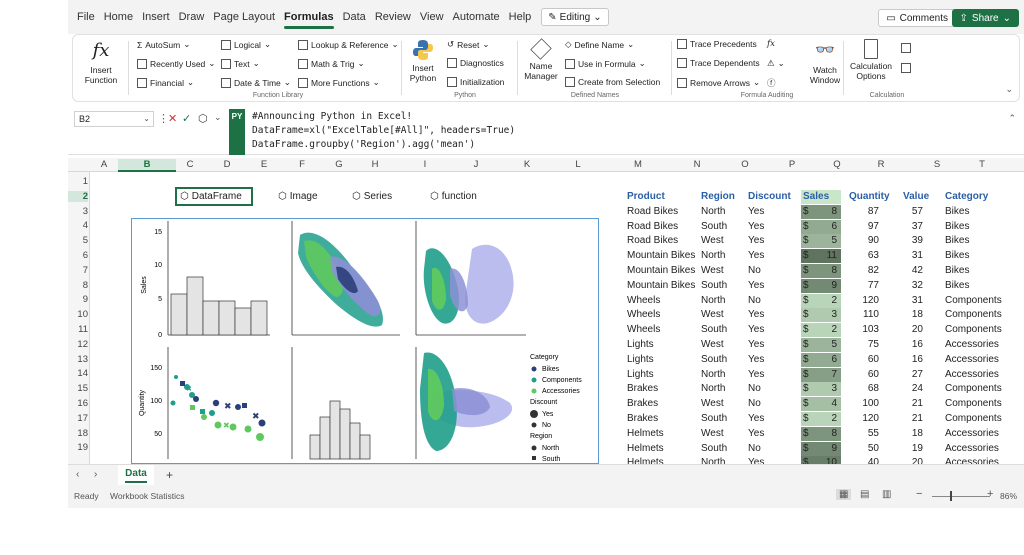  What do you see at coordinates (423, 61) in the screenshot?
I see `insert-python-button: Insert Python` at bounding box center [423, 61].